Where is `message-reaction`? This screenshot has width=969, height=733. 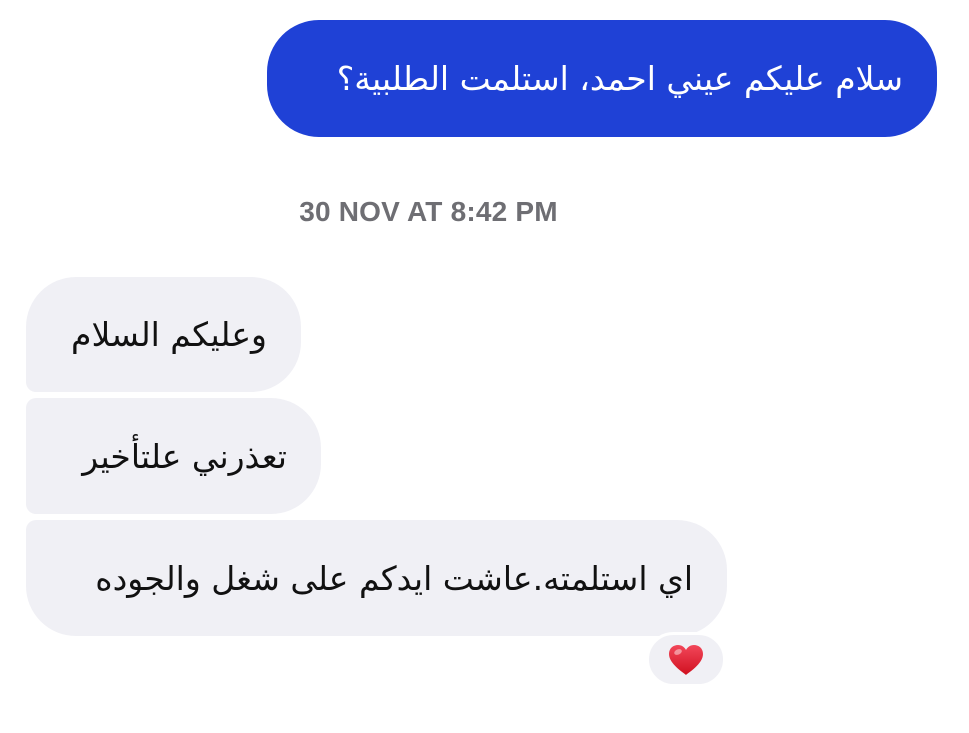 message-reaction is located at coordinates (686, 659).